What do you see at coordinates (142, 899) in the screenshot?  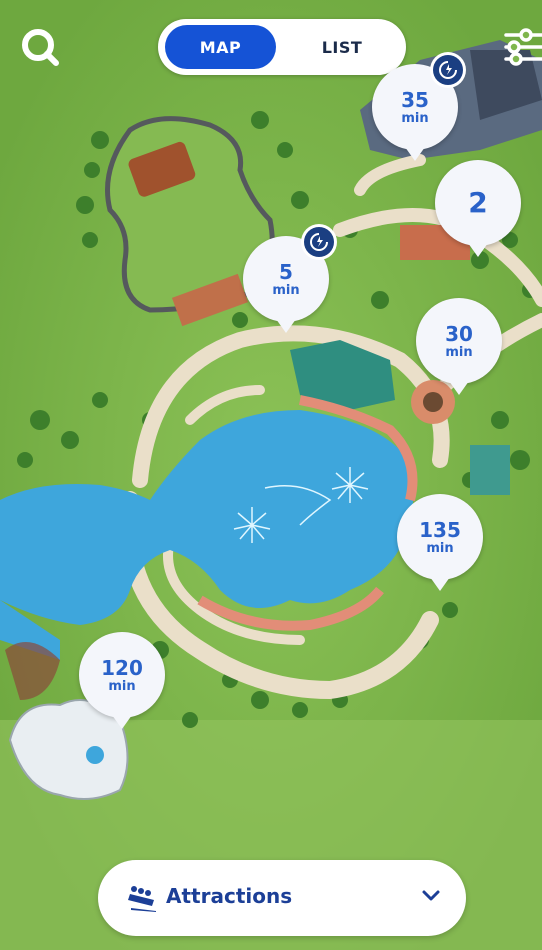 I see `rollercoaster-icon` at bounding box center [142, 899].